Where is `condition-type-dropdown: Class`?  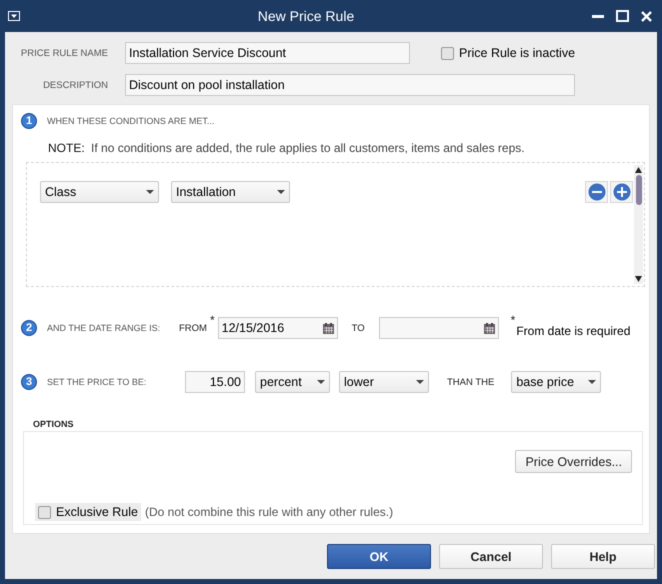 condition-type-dropdown: Class is located at coordinates (99, 192).